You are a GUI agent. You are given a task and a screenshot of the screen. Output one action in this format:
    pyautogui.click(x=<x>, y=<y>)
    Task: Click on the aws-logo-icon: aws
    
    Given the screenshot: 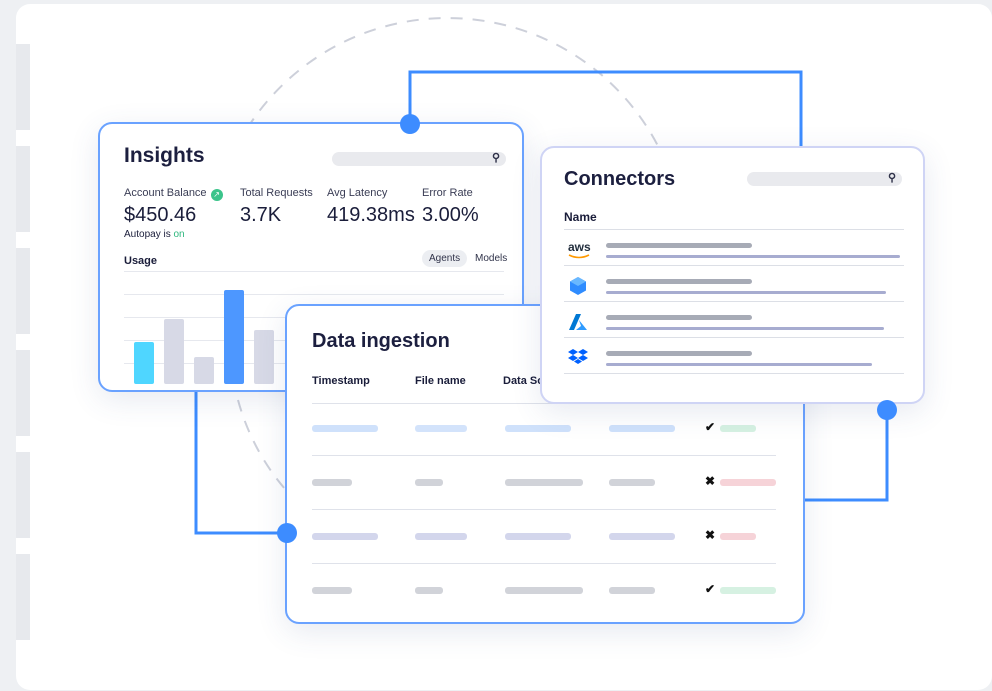 What is the action you would take?
    pyautogui.click(x=580, y=249)
    